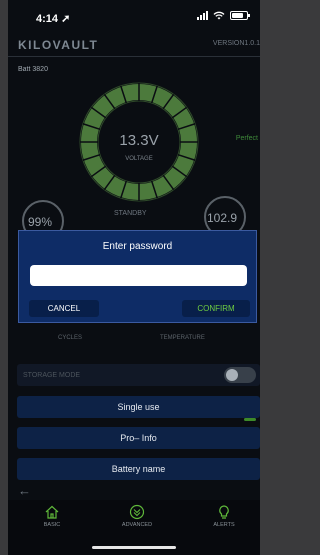 The image size is (320, 555). Describe the element at coordinates (52, 375) in the screenshot. I see `storage-mode-label: STORAGE MODE` at that location.